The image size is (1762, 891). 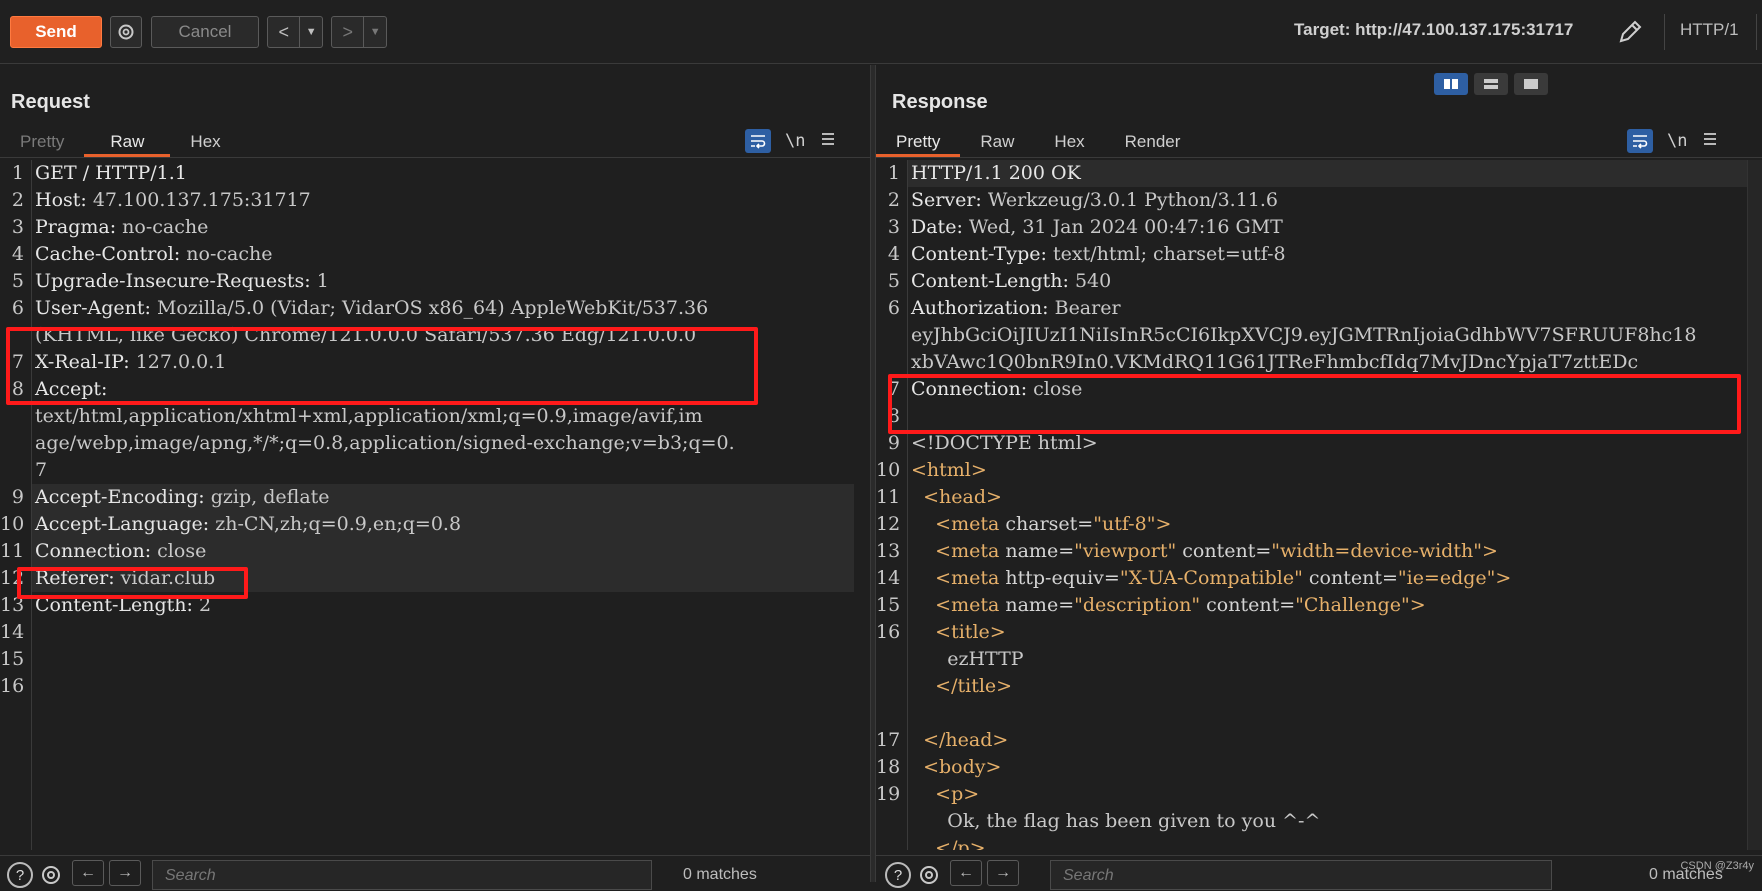 What do you see at coordinates (93, 308) in the screenshot?
I see `header-name: User-Agent:` at bounding box center [93, 308].